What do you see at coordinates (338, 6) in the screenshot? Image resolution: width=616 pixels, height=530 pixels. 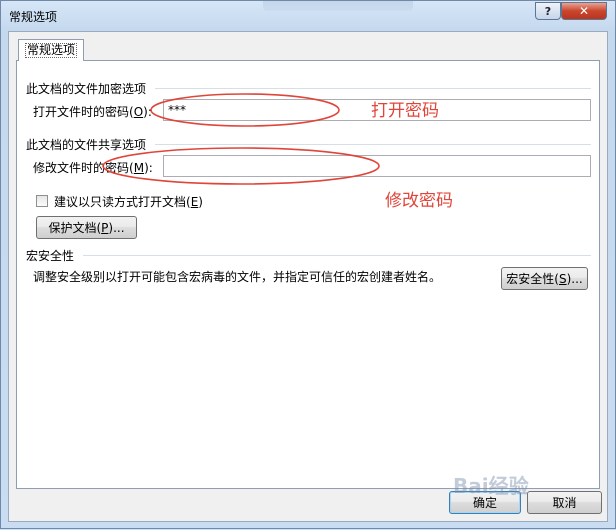 I see `title-bar-background-ghost` at bounding box center [338, 6].